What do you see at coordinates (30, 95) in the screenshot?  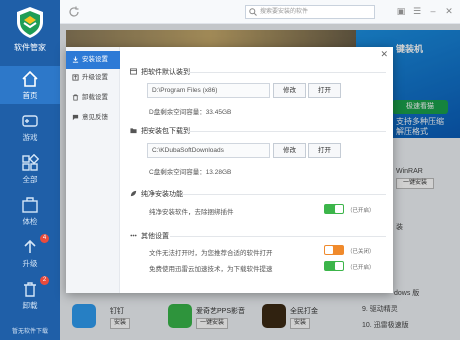 I see `nav-home-label: 首页` at bounding box center [30, 95].